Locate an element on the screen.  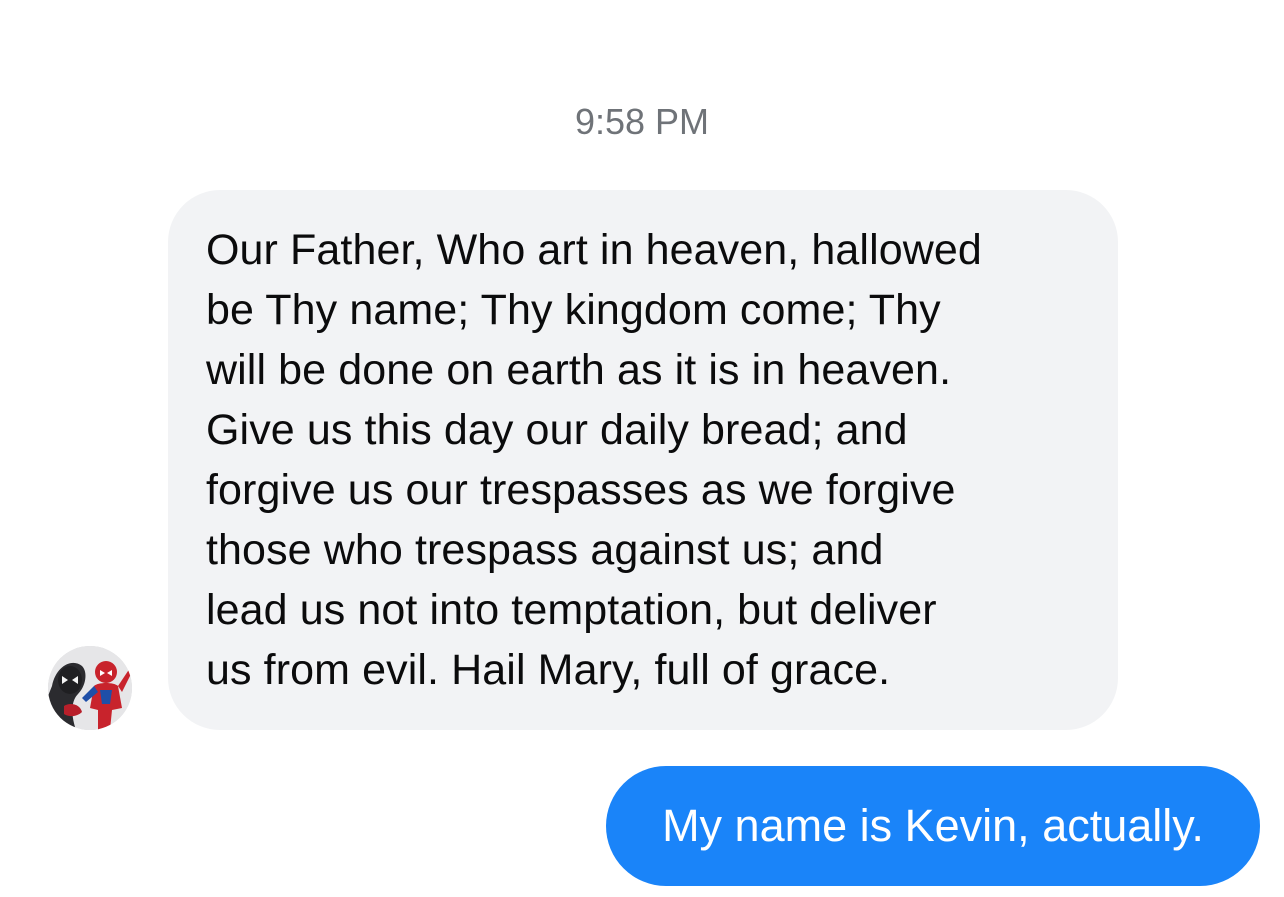
outgoing-message-bubble: My name is Kevin, actually. is located at coordinates (933, 826).